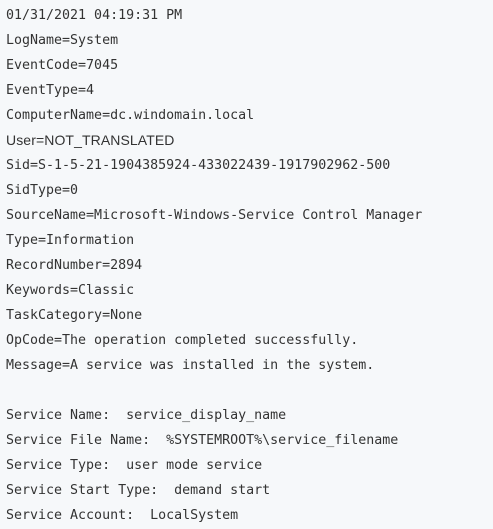 The image size is (493, 529). Describe the element at coordinates (74, 315) in the screenshot. I see `field-taskcategory: TaskCategory=None` at that location.